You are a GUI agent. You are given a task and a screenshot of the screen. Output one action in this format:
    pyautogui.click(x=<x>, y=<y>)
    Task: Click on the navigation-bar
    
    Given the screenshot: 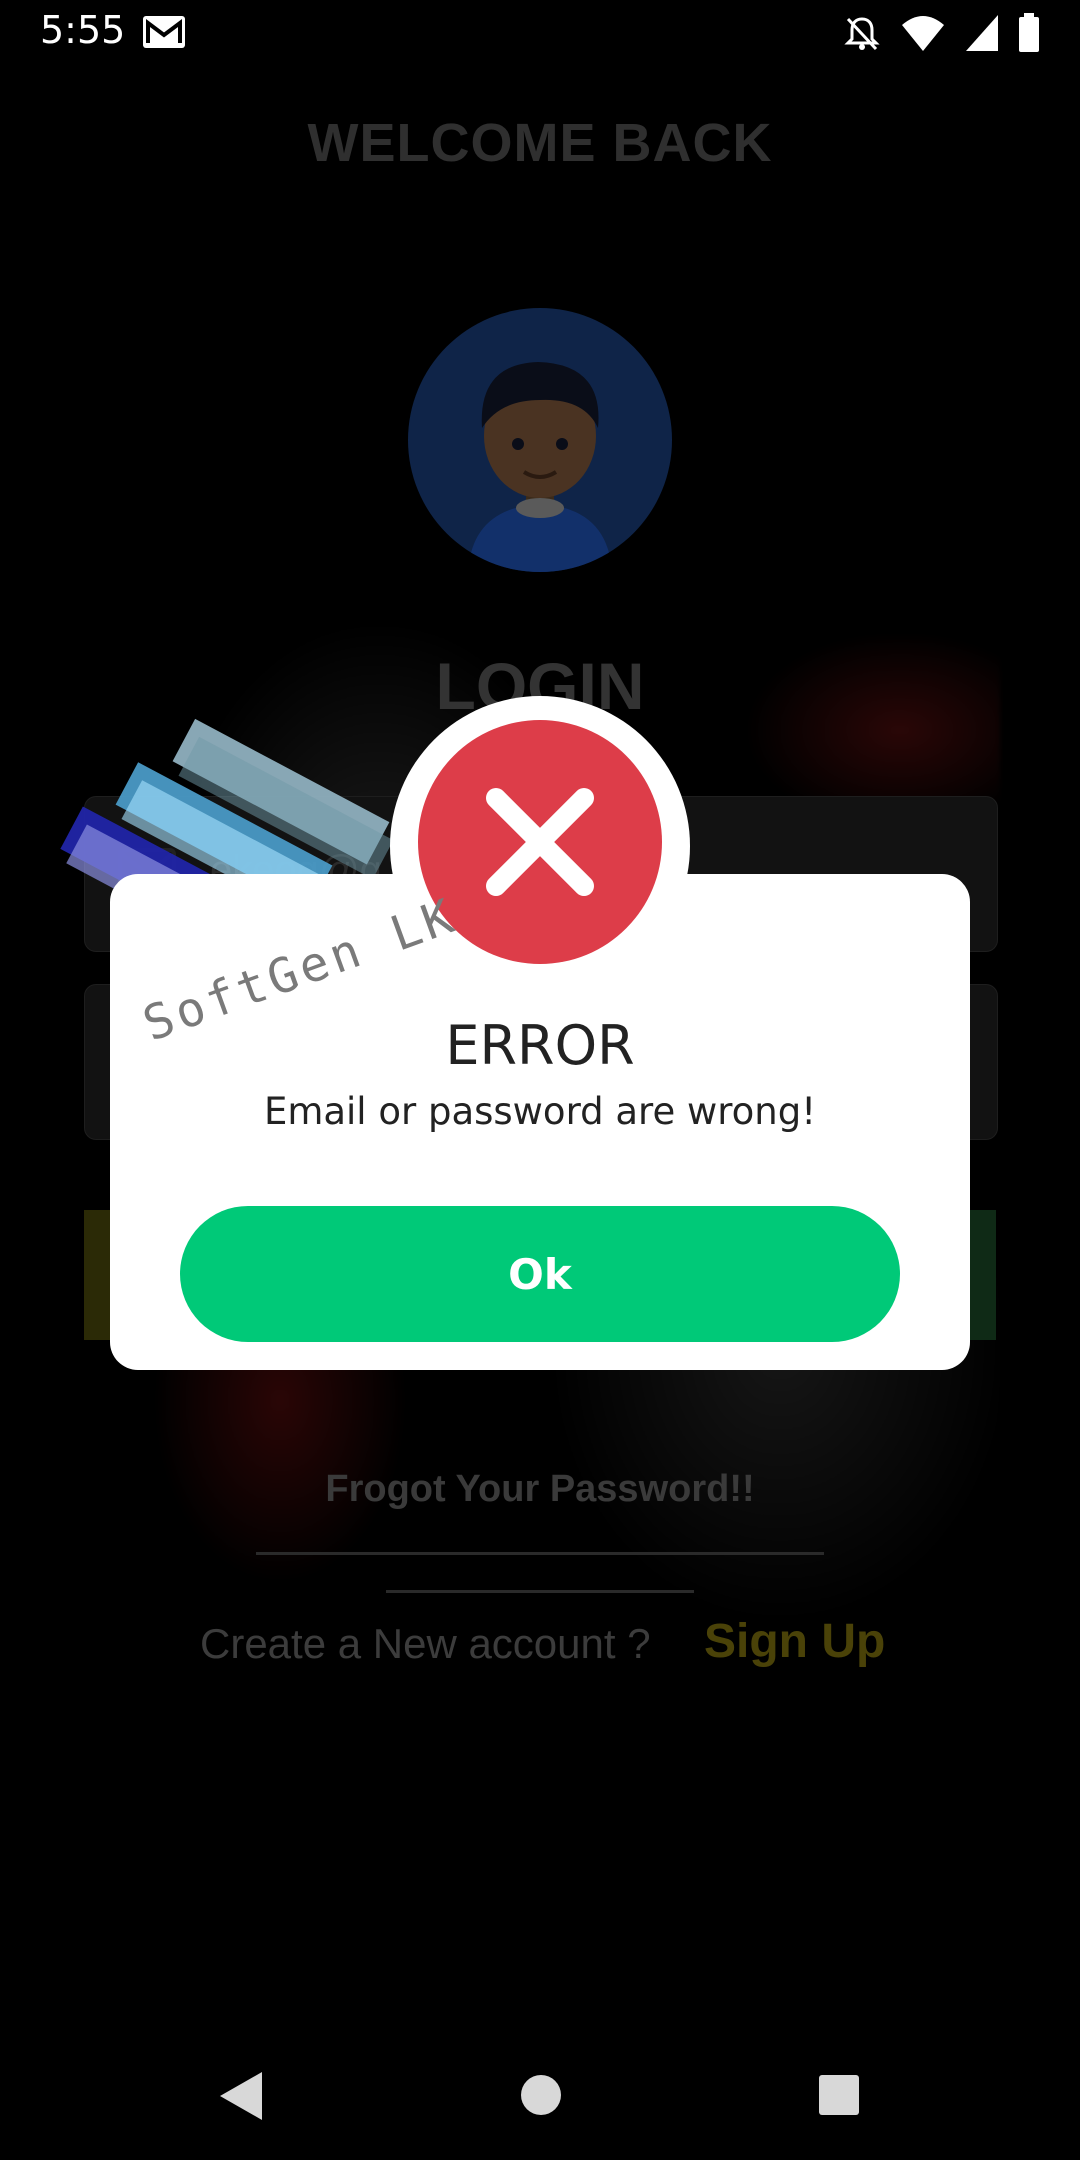 What is the action you would take?
    pyautogui.click(x=540, y=2100)
    